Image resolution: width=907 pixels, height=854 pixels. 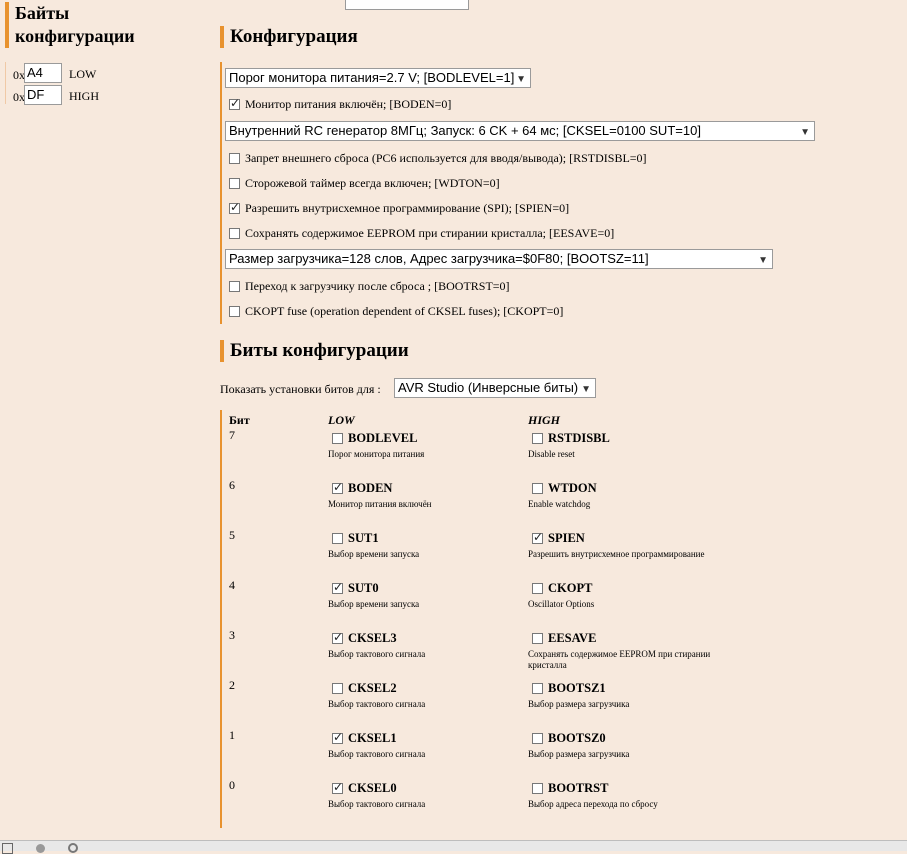 What do you see at coordinates (232, 785) in the screenshot?
I see `bit-number: 0` at bounding box center [232, 785].